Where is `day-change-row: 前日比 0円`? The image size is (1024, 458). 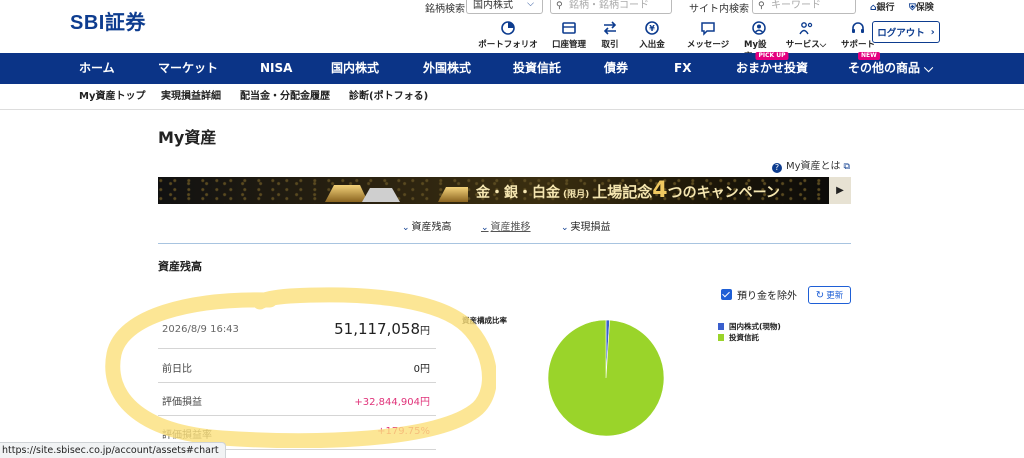
day-change-row: 前日比 0円 is located at coordinates (297, 366).